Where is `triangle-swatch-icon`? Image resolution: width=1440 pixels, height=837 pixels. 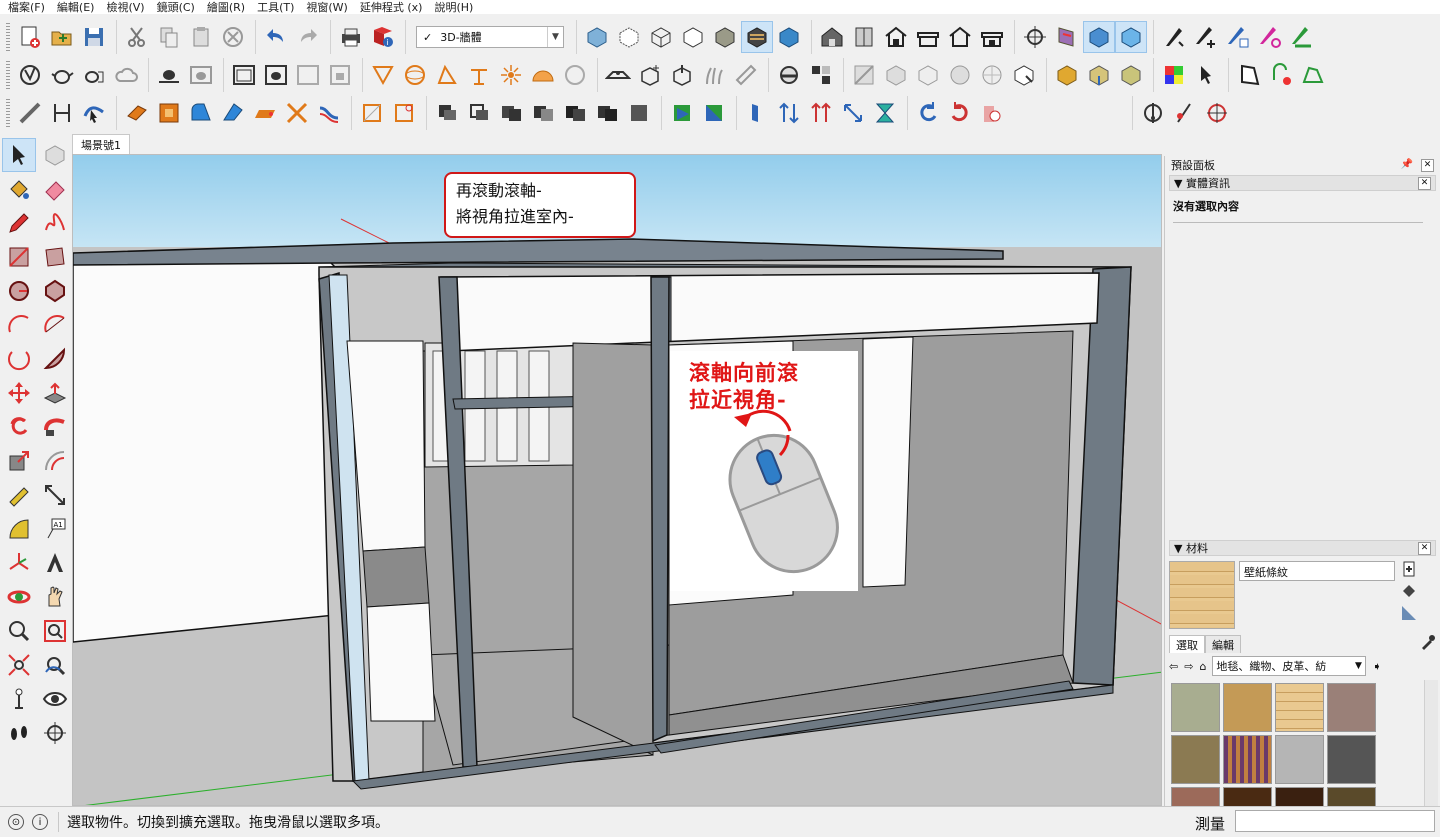
triangle-swatch-icon is located at coordinates (1409, 613).